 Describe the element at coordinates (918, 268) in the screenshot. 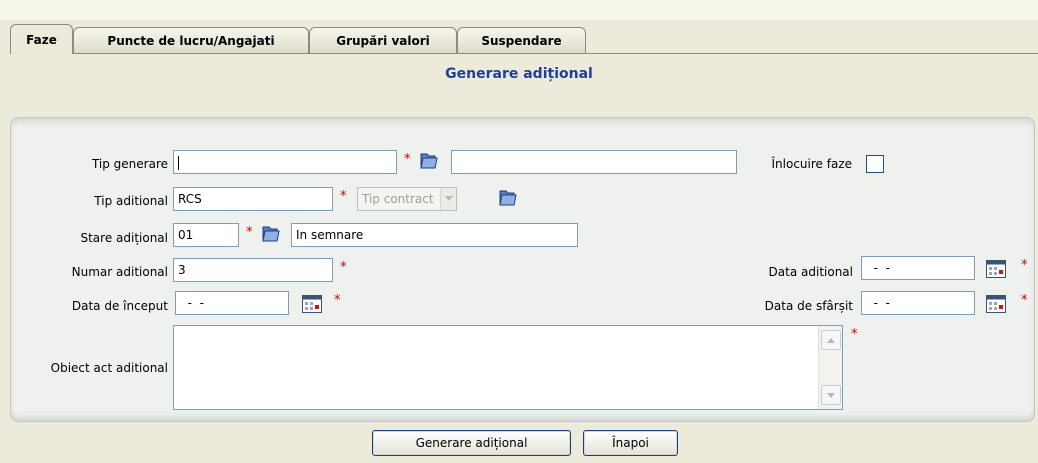

I see `data-aditional-input: - -` at that location.